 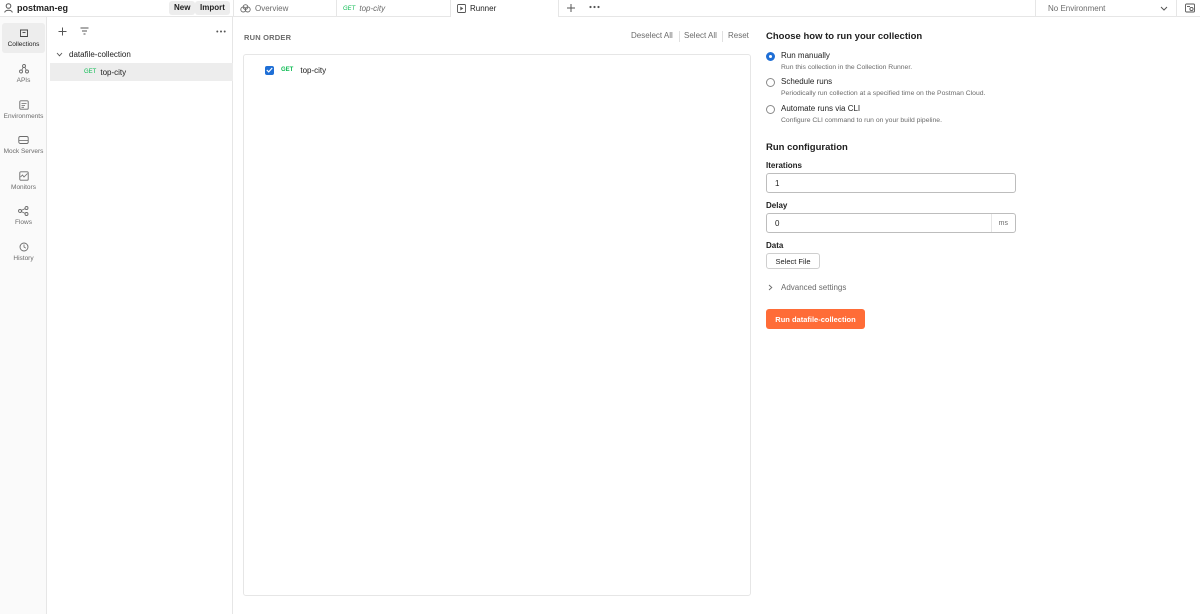 I want to click on import-button: Import, so click(x=212, y=8).